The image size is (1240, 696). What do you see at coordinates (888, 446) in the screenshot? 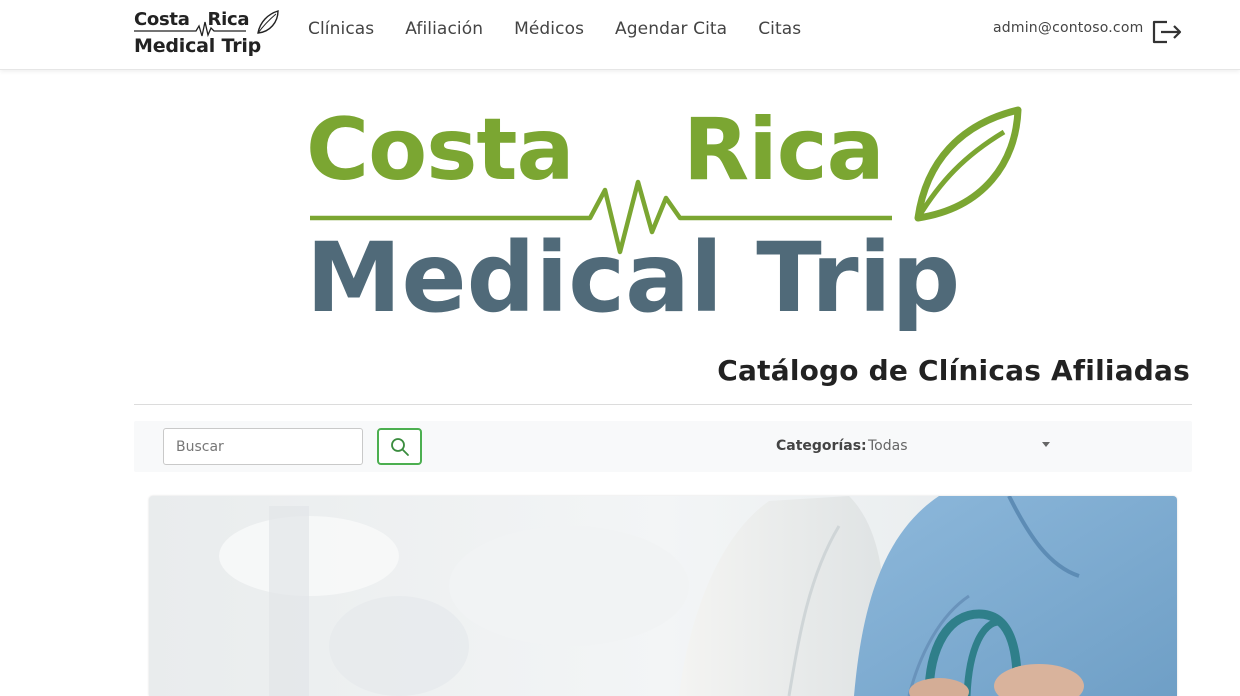
I see `category-selected-value: Todas` at bounding box center [888, 446].